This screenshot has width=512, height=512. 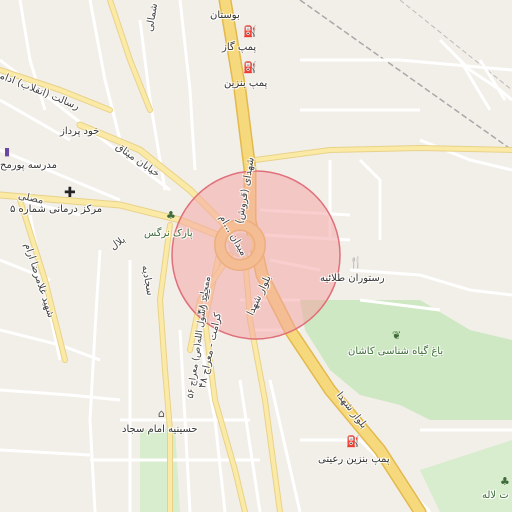 What do you see at coordinates (7, 151) in the screenshot?
I see `school-icon: ▮` at bounding box center [7, 151].